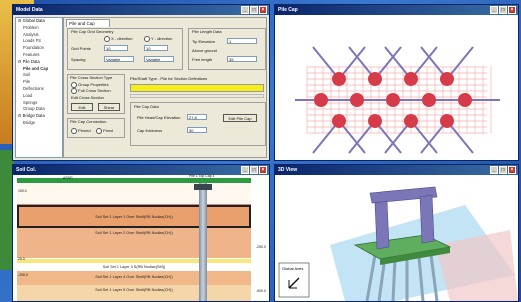  What do you see at coordinates (39, 96) in the screenshot?
I see `tree-item: Load` at bounding box center [39, 96].